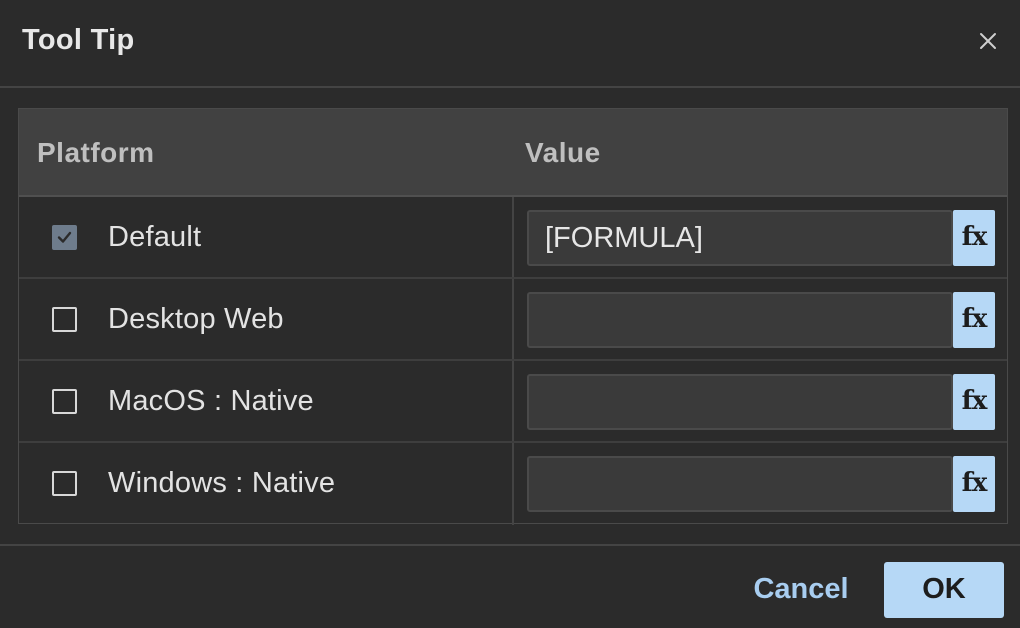 The width and height of the screenshot is (1020, 628). What do you see at coordinates (510, 43) in the screenshot?
I see `dialog-header: Tool Tip` at bounding box center [510, 43].